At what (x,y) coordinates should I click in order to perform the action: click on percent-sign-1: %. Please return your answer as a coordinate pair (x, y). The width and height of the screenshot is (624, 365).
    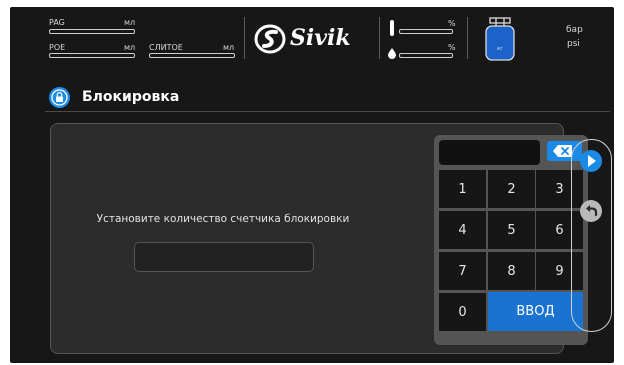
    Looking at the image, I should click on (452, 23).